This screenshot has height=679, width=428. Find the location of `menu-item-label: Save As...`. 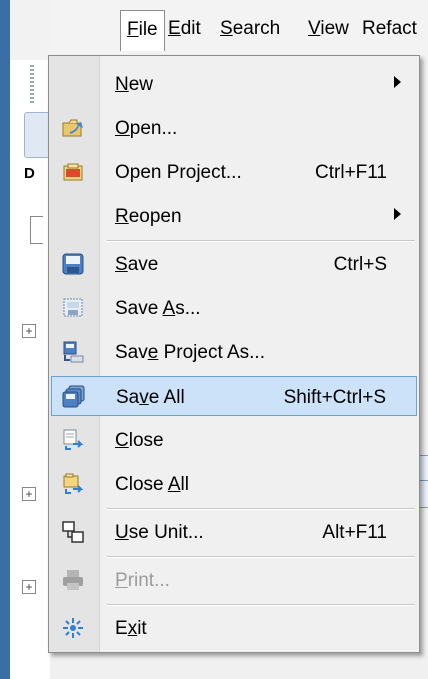

menu-item-label: Save As... is located at coordinates (158, 308).